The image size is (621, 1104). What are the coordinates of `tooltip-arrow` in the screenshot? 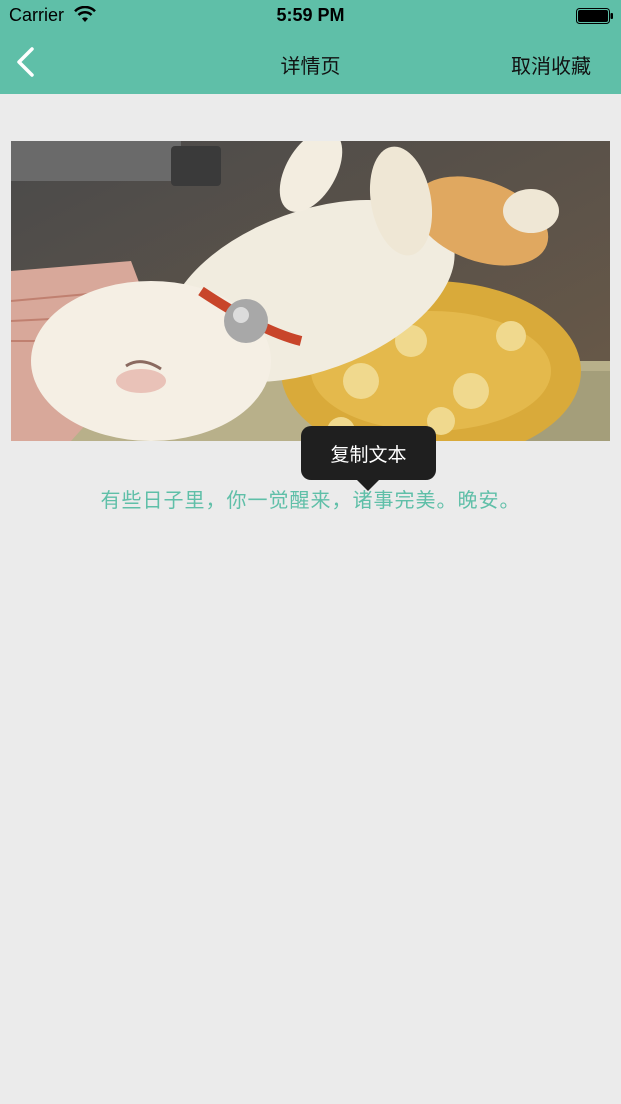 It's located at (368, 485).